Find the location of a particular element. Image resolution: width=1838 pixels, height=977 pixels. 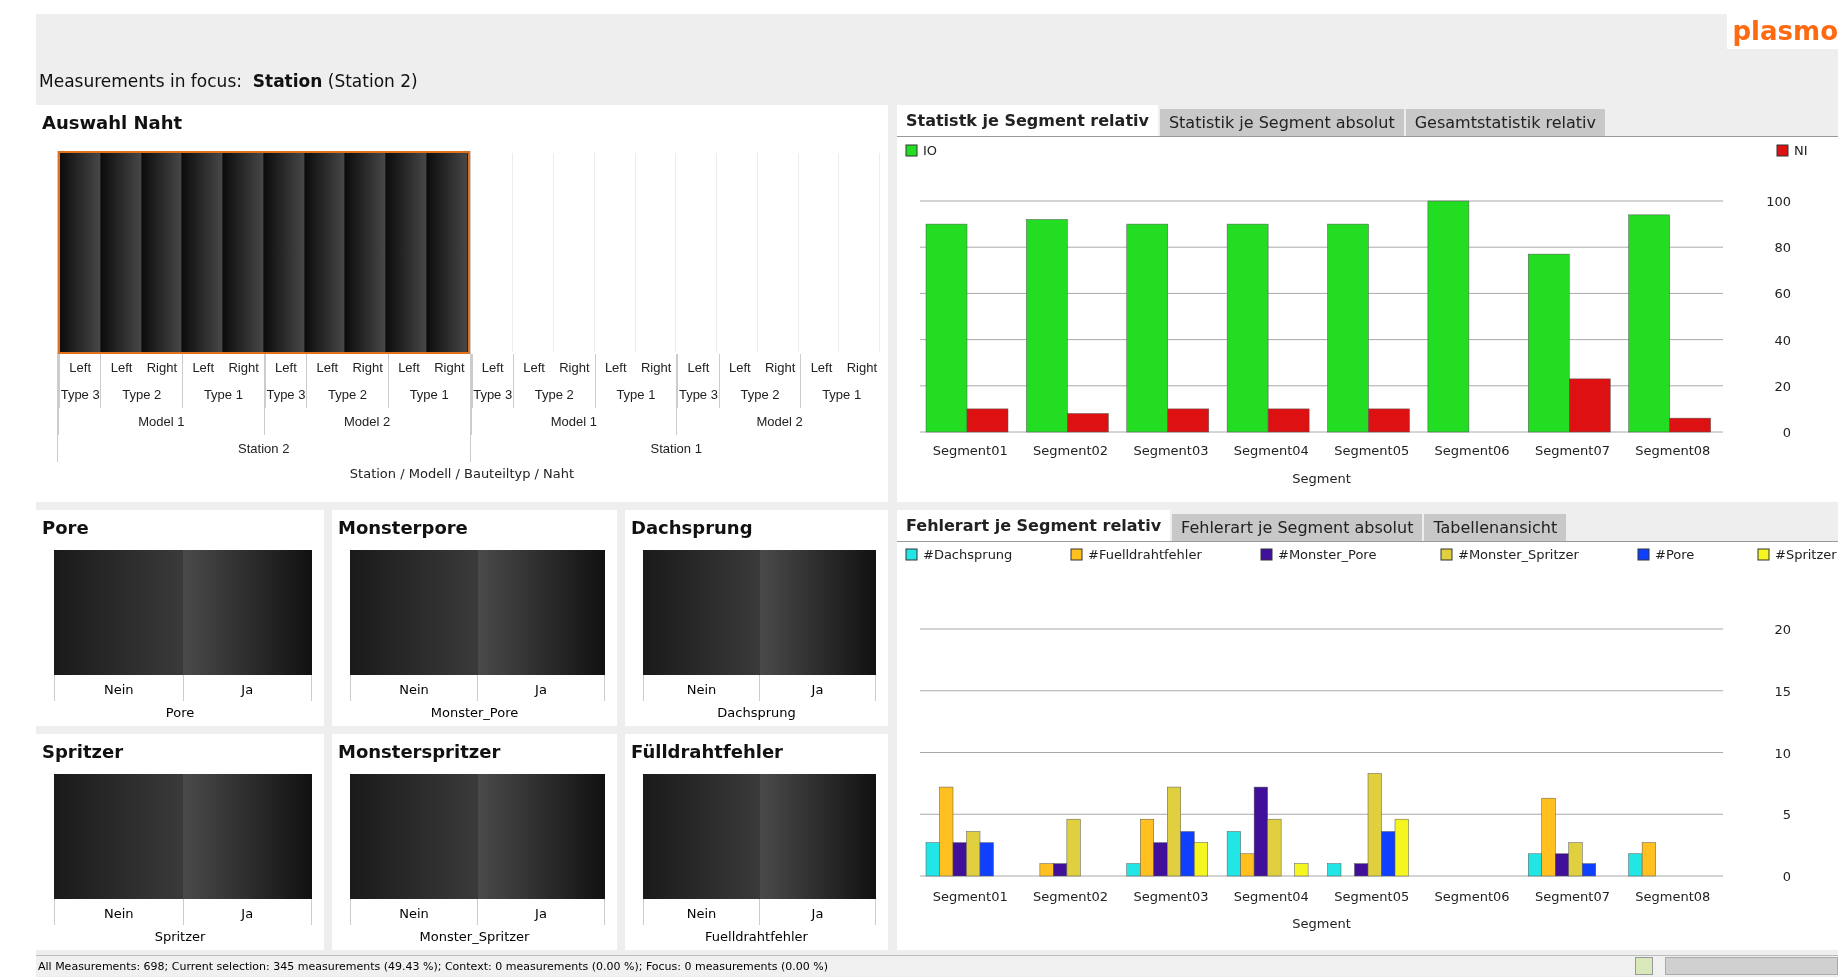

axis-tick-label: 15 is located at coordinates (1782, 691).